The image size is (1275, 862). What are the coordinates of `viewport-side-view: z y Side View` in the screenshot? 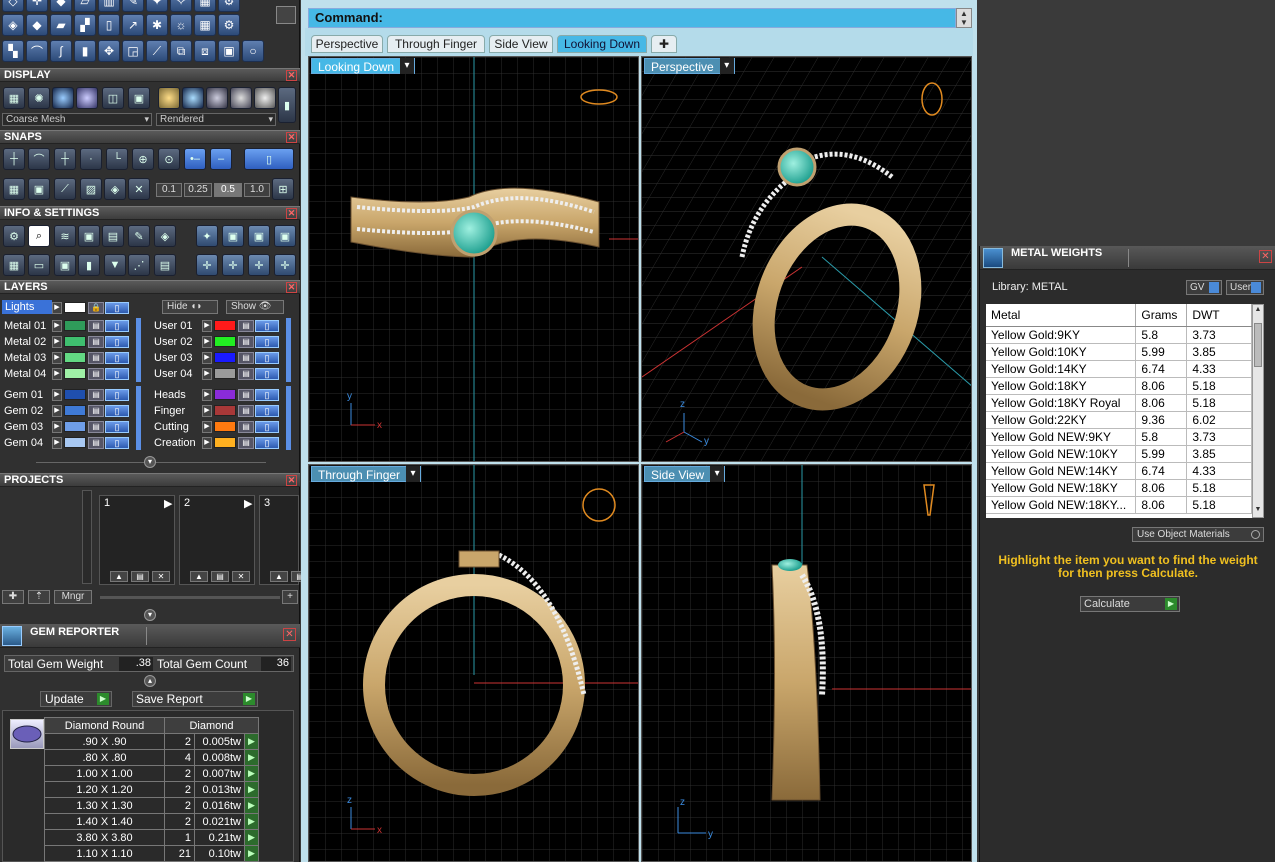 It's located at (806, 663).